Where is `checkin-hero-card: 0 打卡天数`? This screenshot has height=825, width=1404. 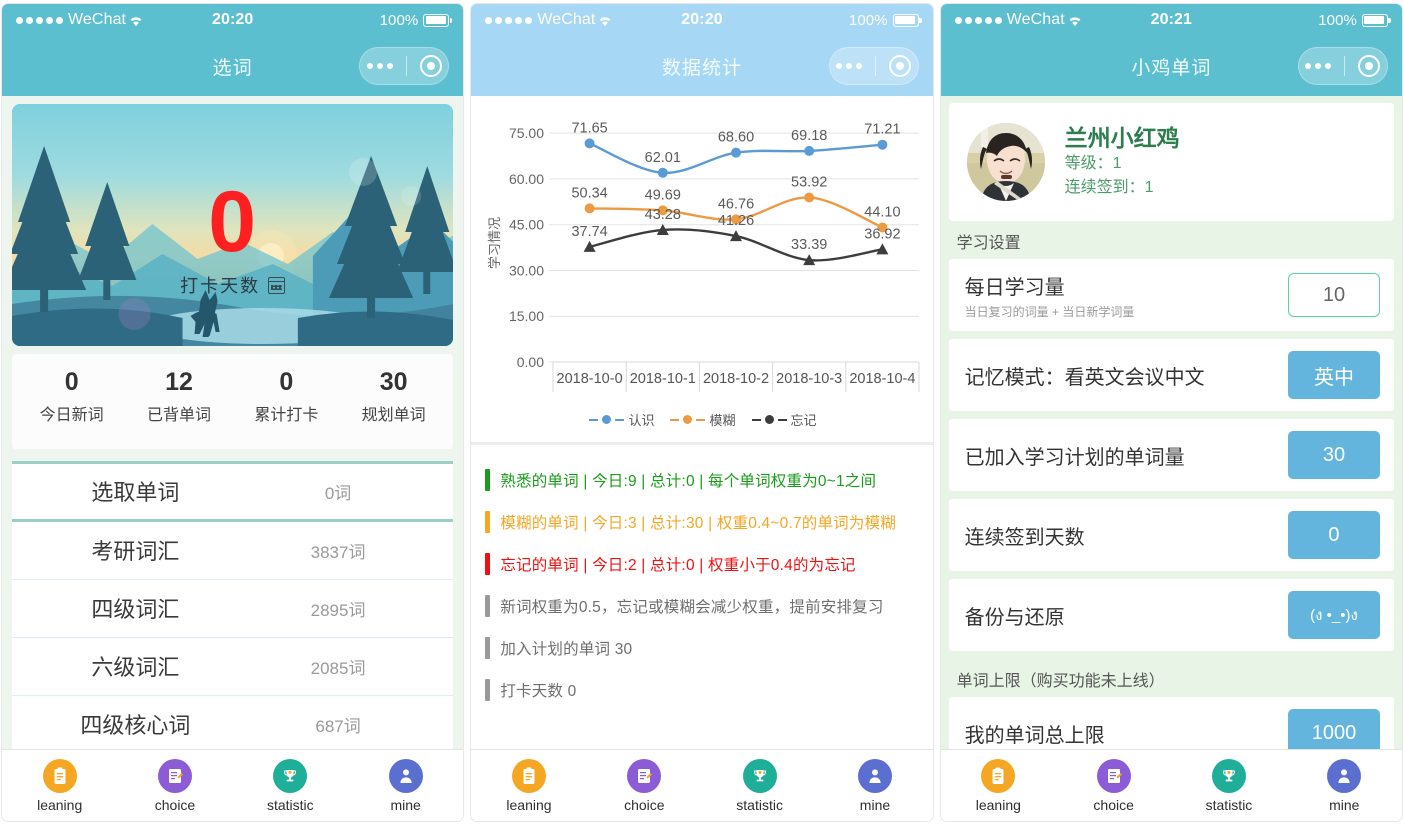 checkin-hero-card: 0 打卡天数 is located at coordinates (233, 225).